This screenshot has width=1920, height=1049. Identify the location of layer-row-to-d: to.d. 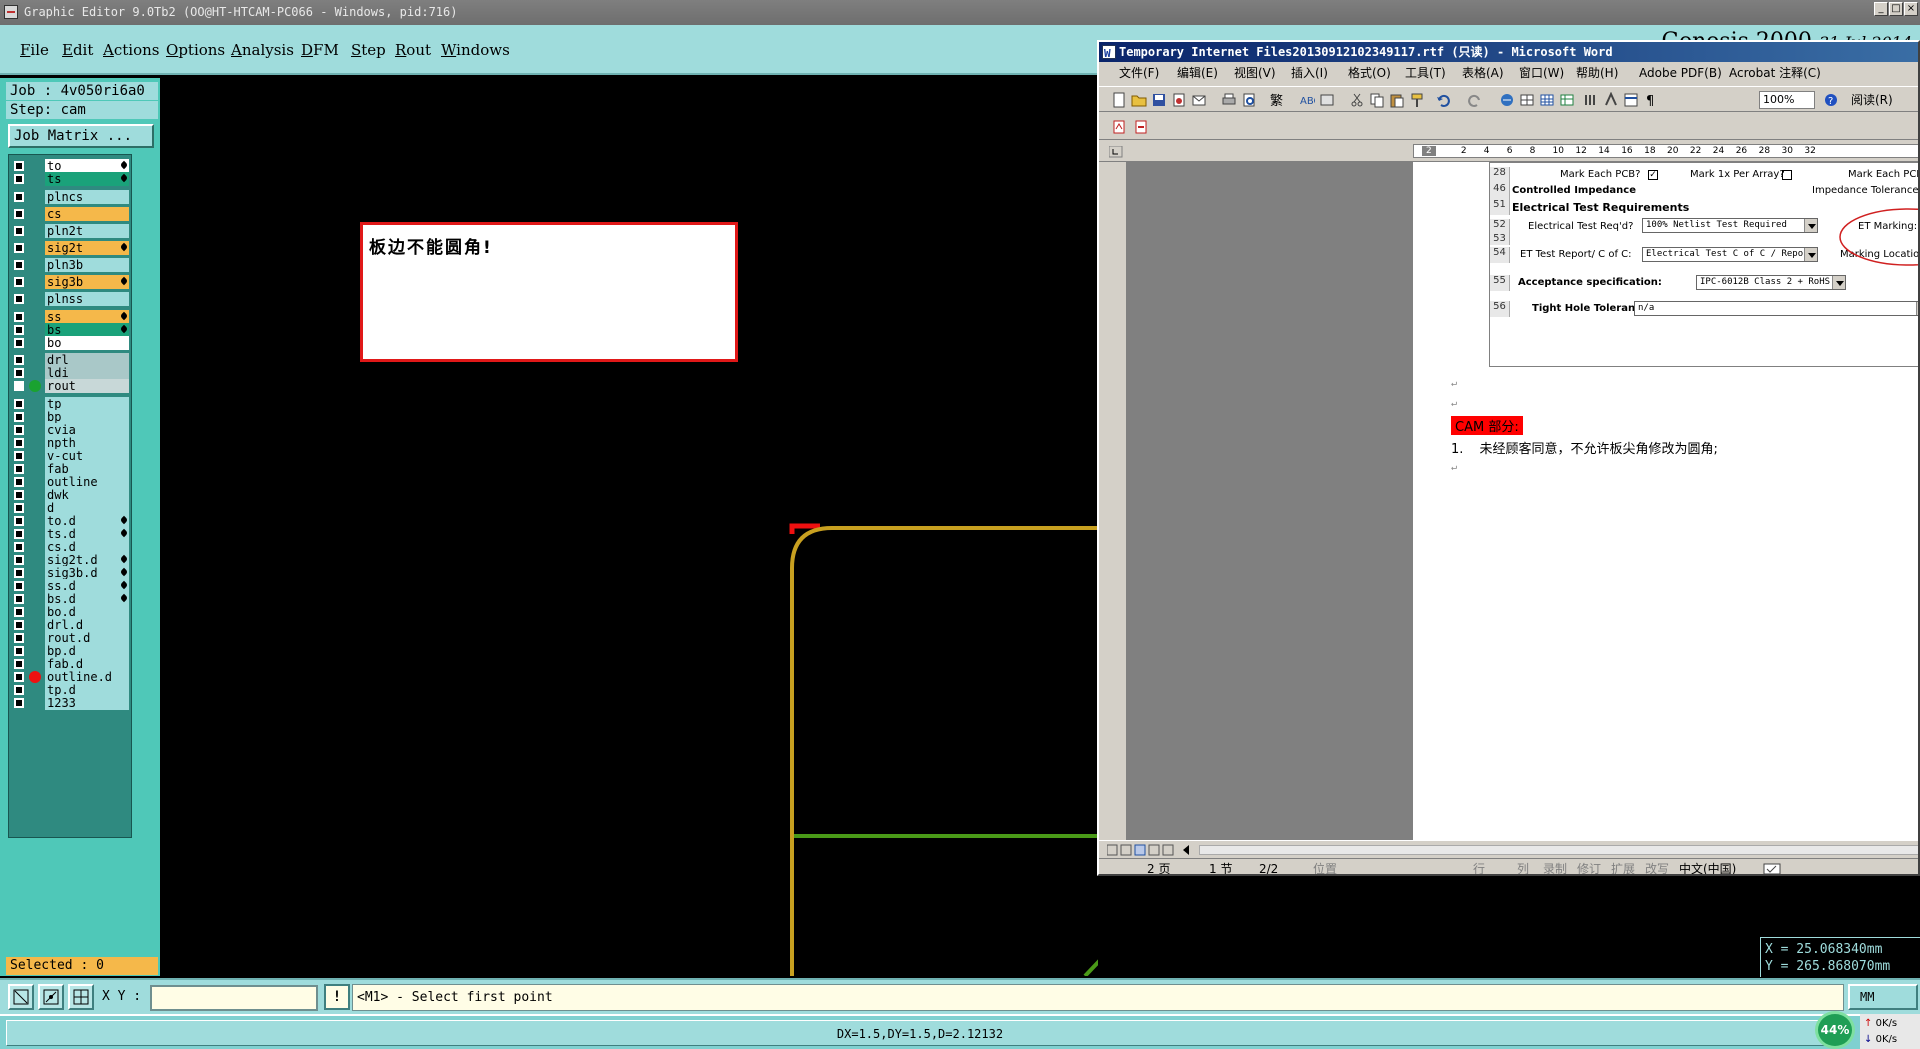
(71, 521).